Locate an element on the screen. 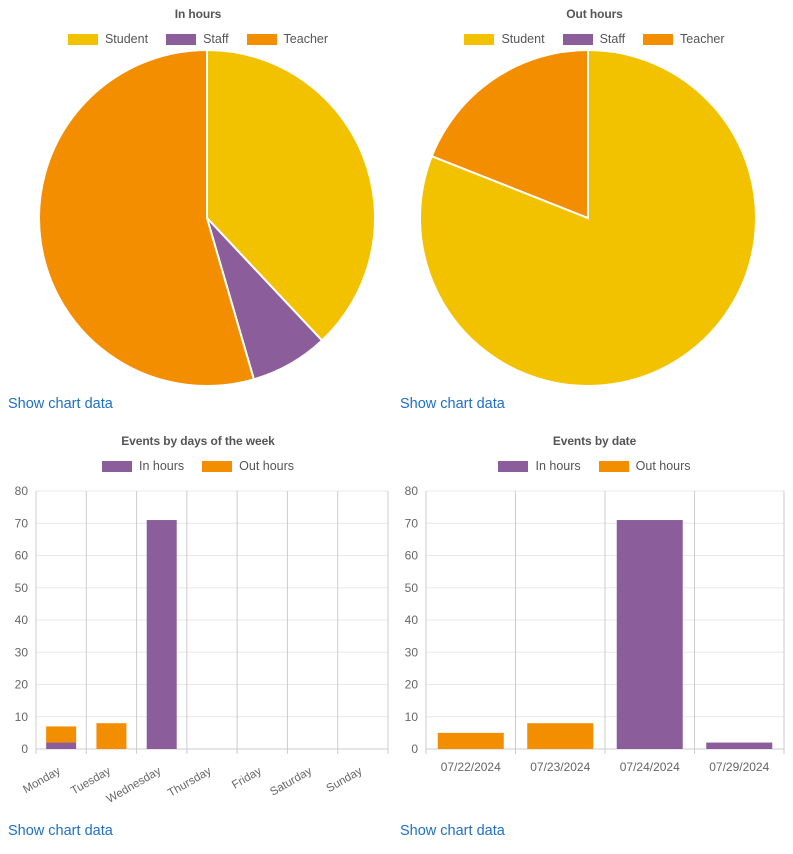  x-axis-category-label: Friday is located at coordinates (247, 778).